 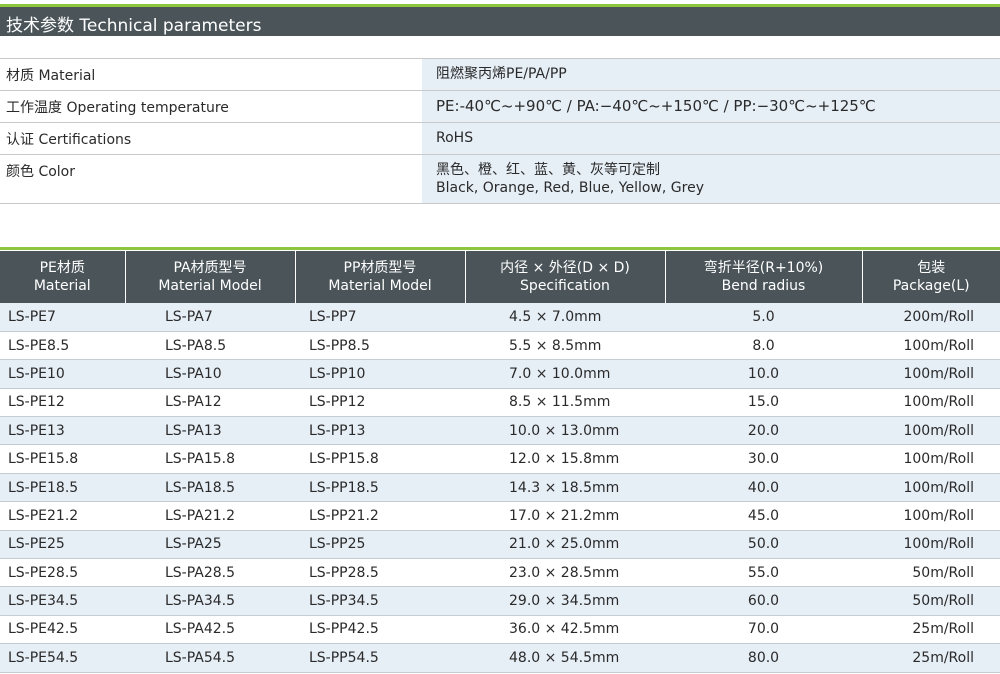 I want to click on table-cell: 55.0, so click(x=763, y=573).